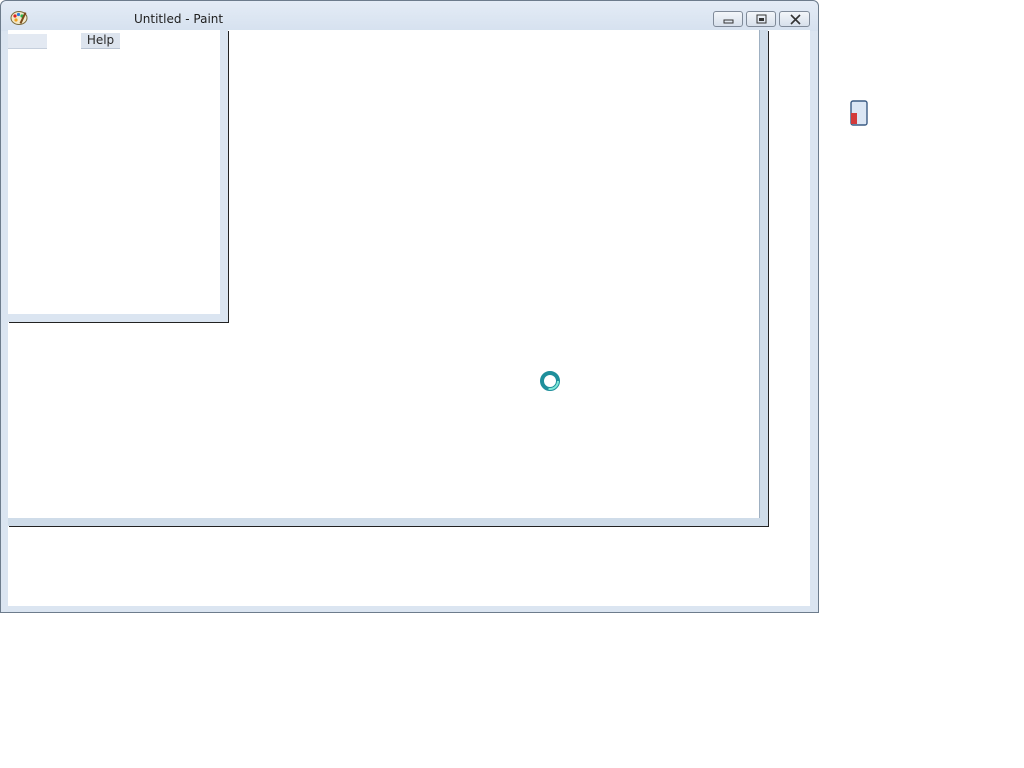  Describe the element at coordinates (728, 21) in the screenshot. I see `minimize-icon` at that location.